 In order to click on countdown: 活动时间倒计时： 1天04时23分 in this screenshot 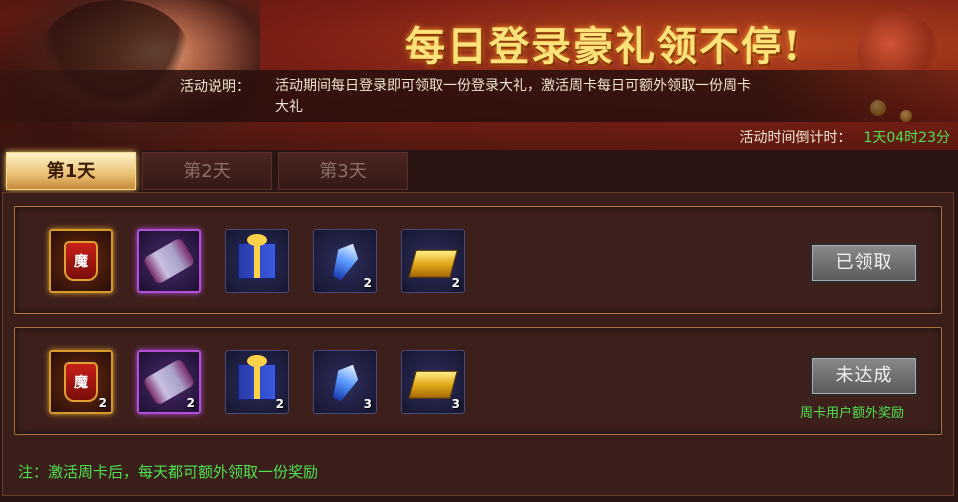, I will do `click(844, 137)`.